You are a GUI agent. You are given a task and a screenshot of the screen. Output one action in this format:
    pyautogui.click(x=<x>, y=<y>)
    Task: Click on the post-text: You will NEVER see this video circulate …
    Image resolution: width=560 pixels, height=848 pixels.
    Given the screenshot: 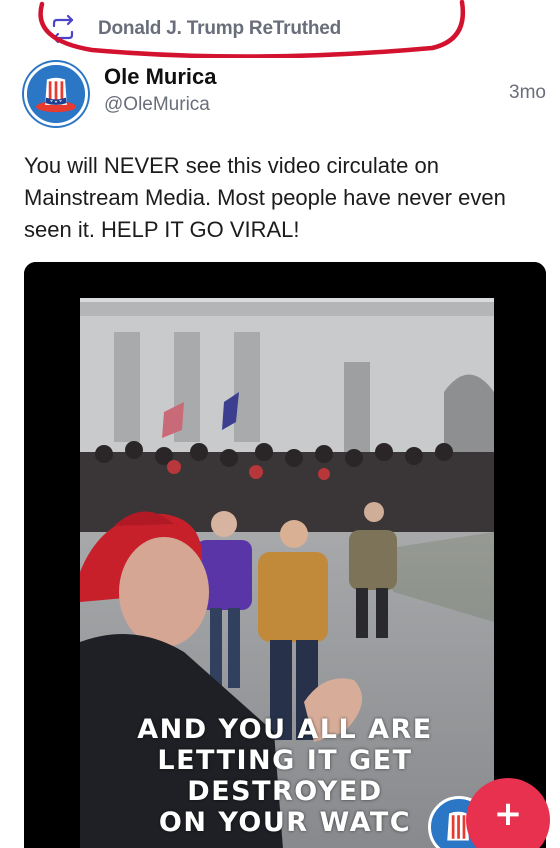 What is the action you would take?
    pyautogui.click(x=265, y=197)
    